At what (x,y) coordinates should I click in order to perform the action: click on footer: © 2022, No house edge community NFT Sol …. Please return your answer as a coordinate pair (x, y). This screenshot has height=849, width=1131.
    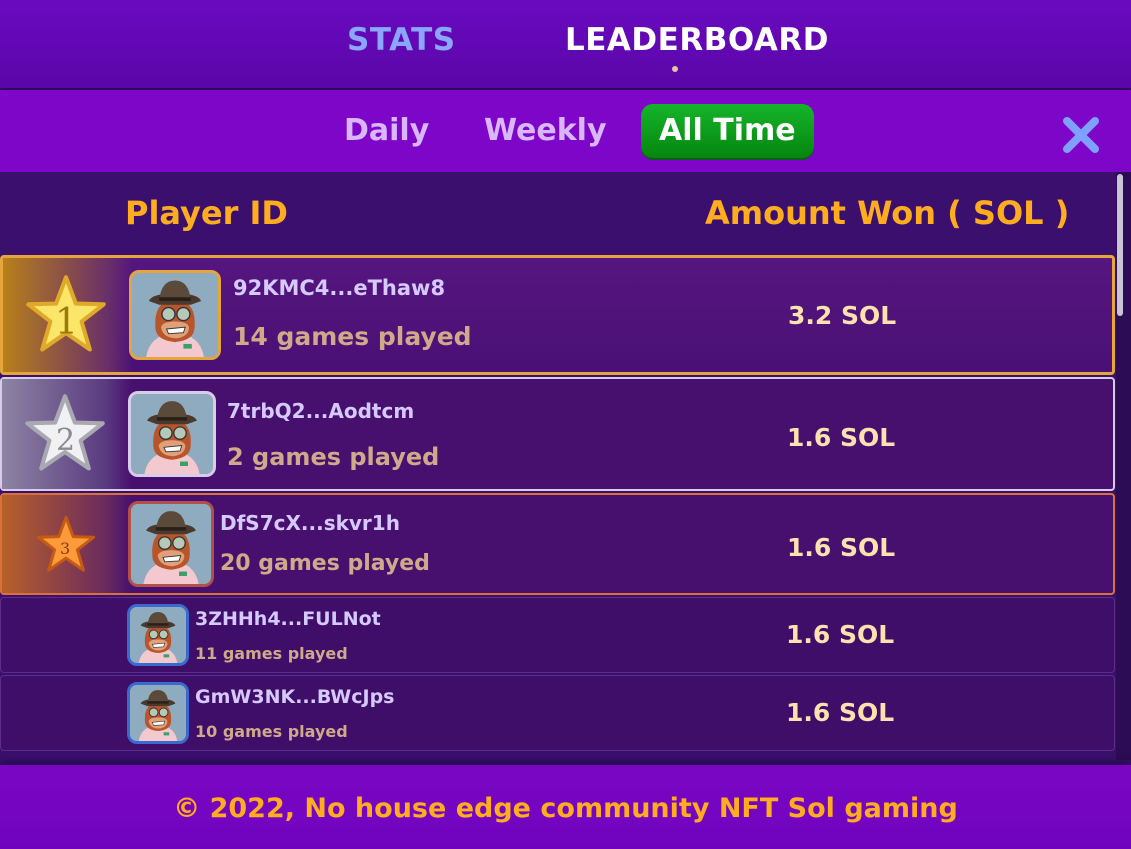
    Looking at the image, I should click on (565, 807).